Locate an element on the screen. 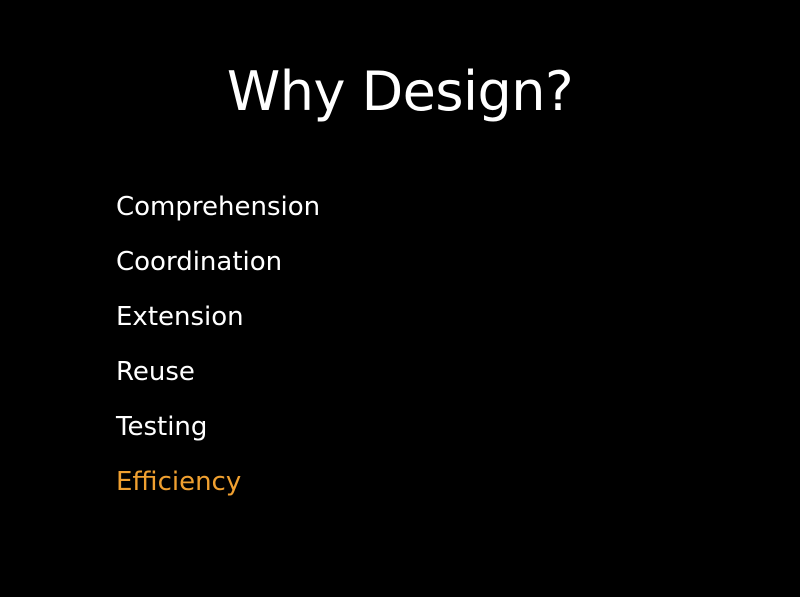 The height and width of the screenshot is (597, 800). slide-title: Why Design? is located at coordinates (400, 91).